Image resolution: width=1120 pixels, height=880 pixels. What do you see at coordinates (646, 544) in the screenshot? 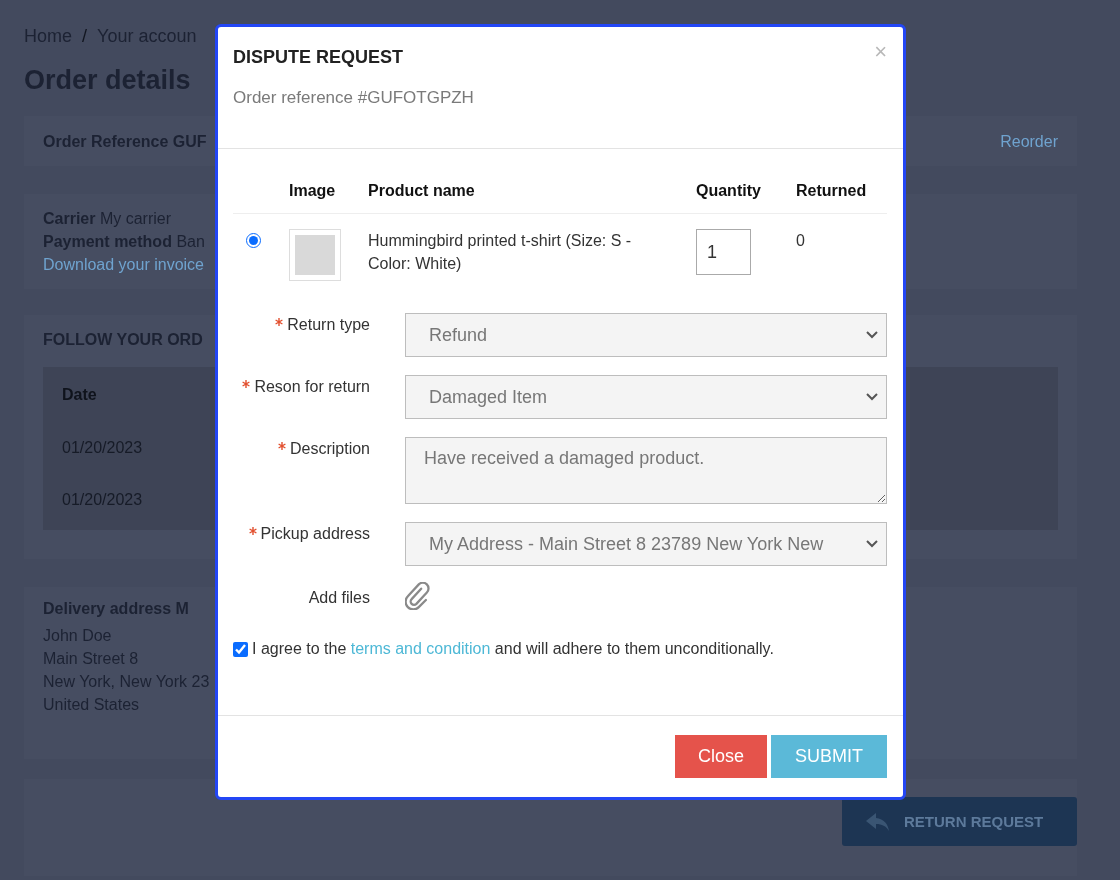
I see `select-field: My Address - Main Street 8 23789 New York New` at bounding box center [646, 544].